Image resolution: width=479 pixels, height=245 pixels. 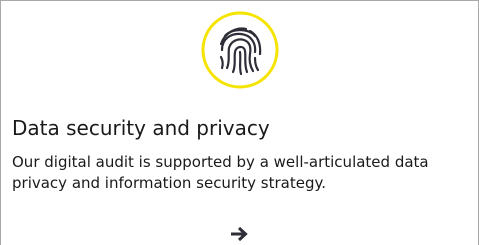 I want to click on arrow-right-icon, so click(x=240, y=234).